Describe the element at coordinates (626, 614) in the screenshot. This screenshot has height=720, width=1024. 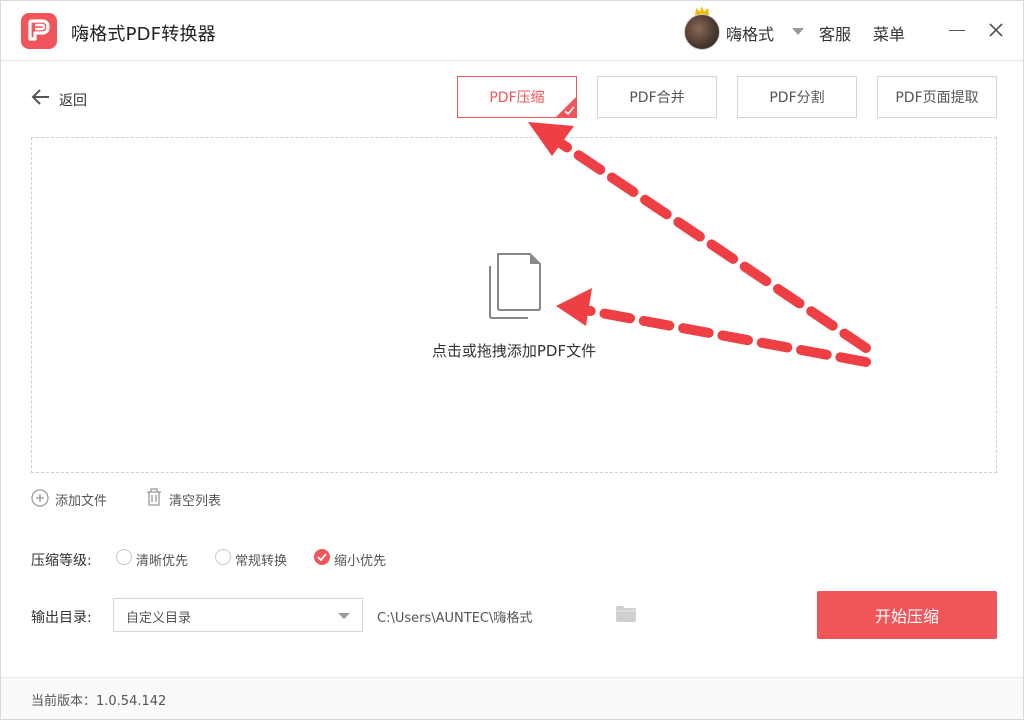
I see `folder-icon` at that location.